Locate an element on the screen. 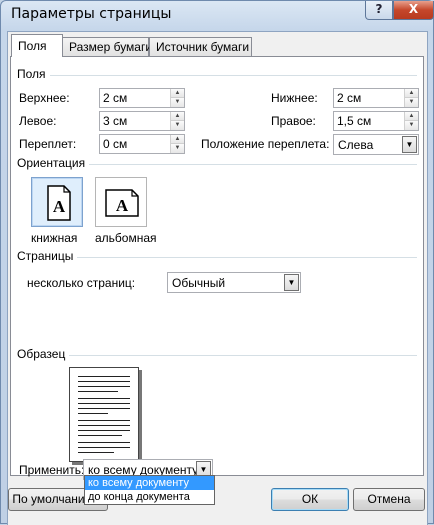  gutter-position-value: Слева is located at coordinates (355, 145).